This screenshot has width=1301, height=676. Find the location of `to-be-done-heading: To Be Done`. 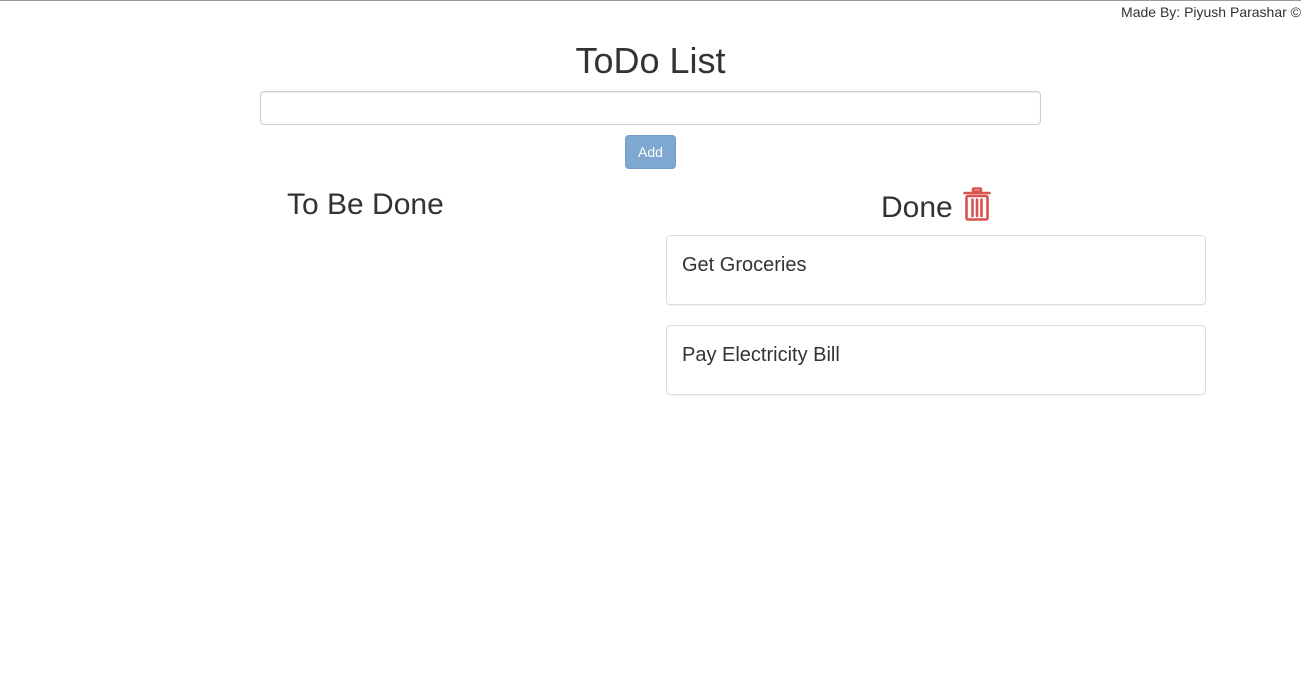

to-be-done-heading: To Be Done is located at coordinates (365, 204).